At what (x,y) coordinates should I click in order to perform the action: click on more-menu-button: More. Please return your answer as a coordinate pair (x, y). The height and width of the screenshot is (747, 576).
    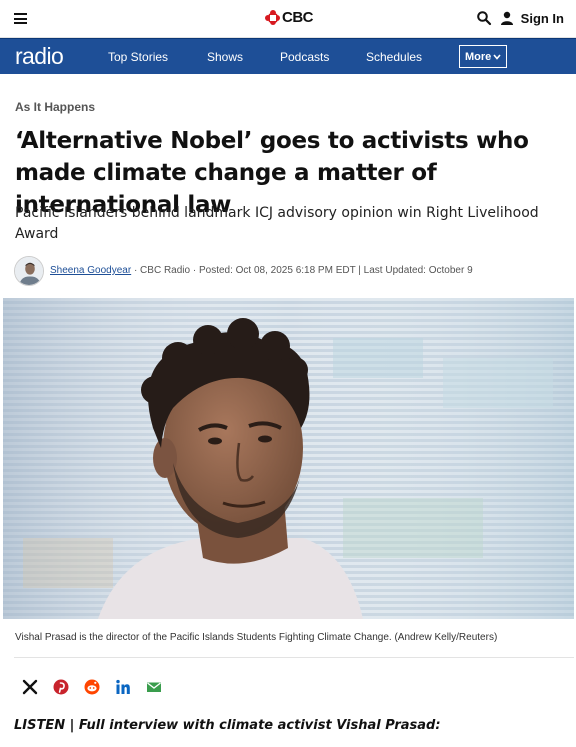
    Looking at the image, I should click on (483, 56).